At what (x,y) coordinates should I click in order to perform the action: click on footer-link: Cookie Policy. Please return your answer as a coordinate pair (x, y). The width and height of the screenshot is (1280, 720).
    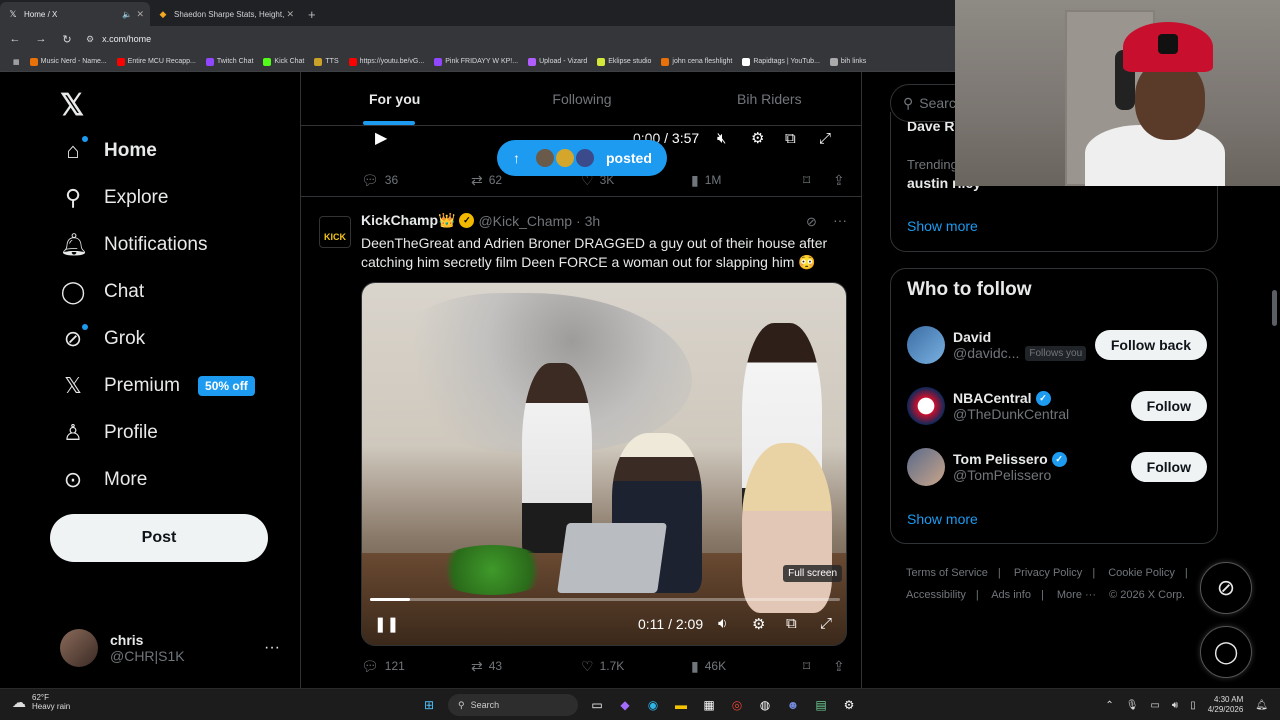
    Looking at the image, I should click on (1141, 573).